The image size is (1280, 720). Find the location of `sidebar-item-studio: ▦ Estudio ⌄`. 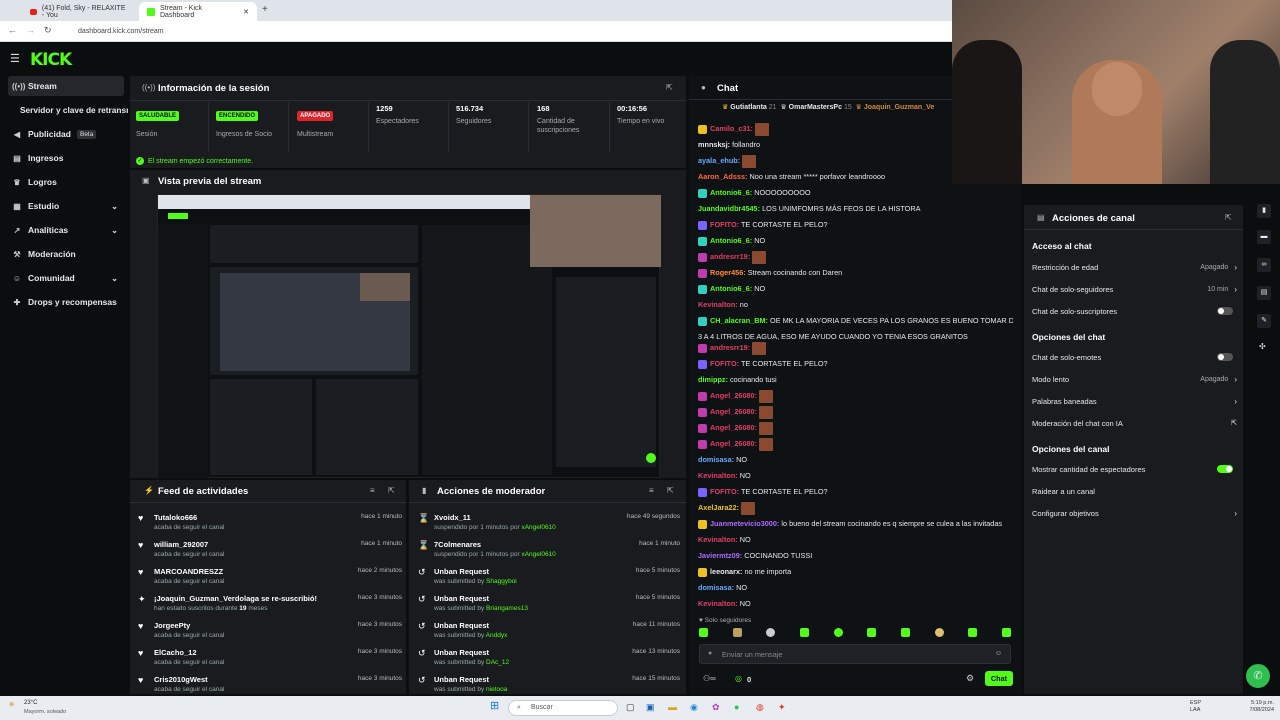

sidebar-item-studio: ▦ Estudio ⌄ is located at coordinates (66, 206).